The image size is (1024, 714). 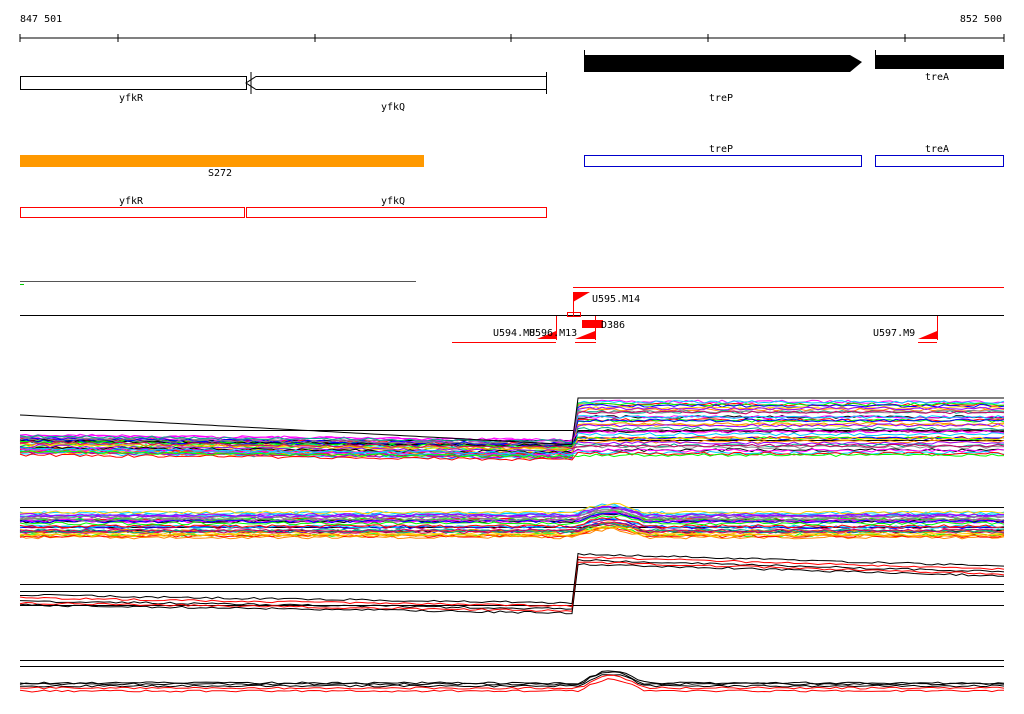 What do you see at coordinates (220, 173) in the screenshot?
I see `svg-text: S272` at bounding box center [220, 173].